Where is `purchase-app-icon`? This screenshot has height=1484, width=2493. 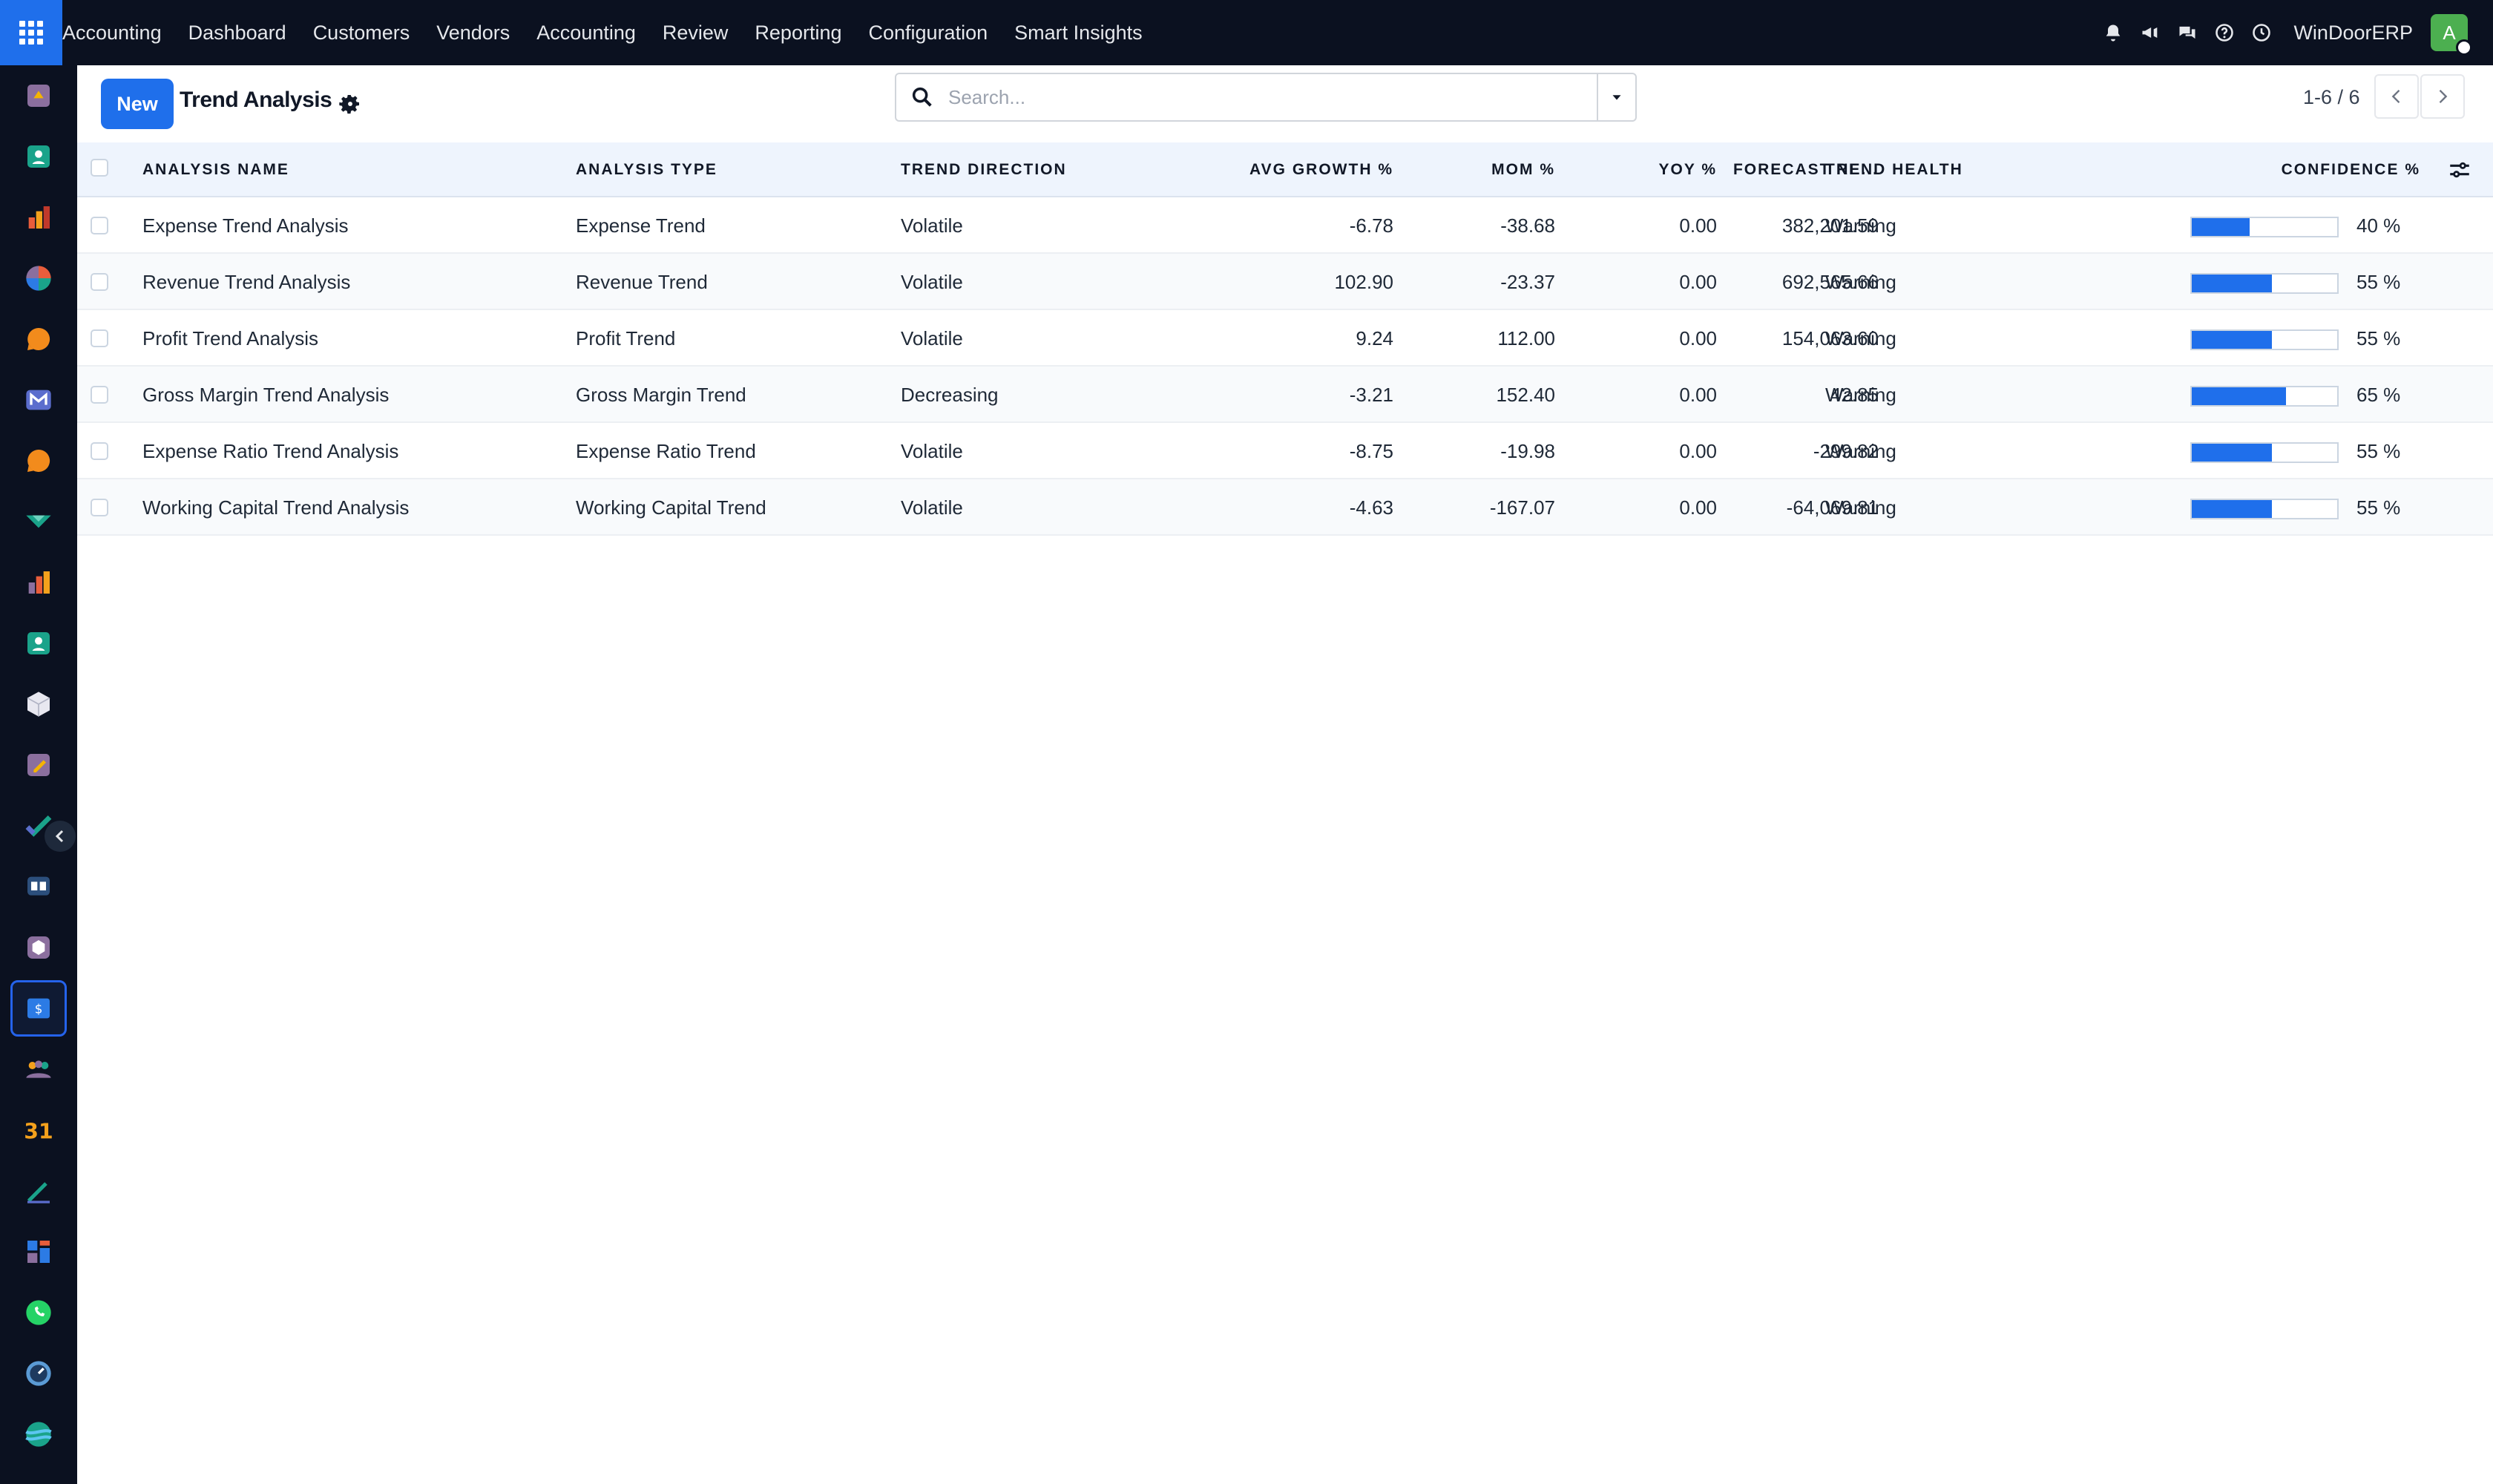 purchase-app-icon is located at coordinates (38, 947).